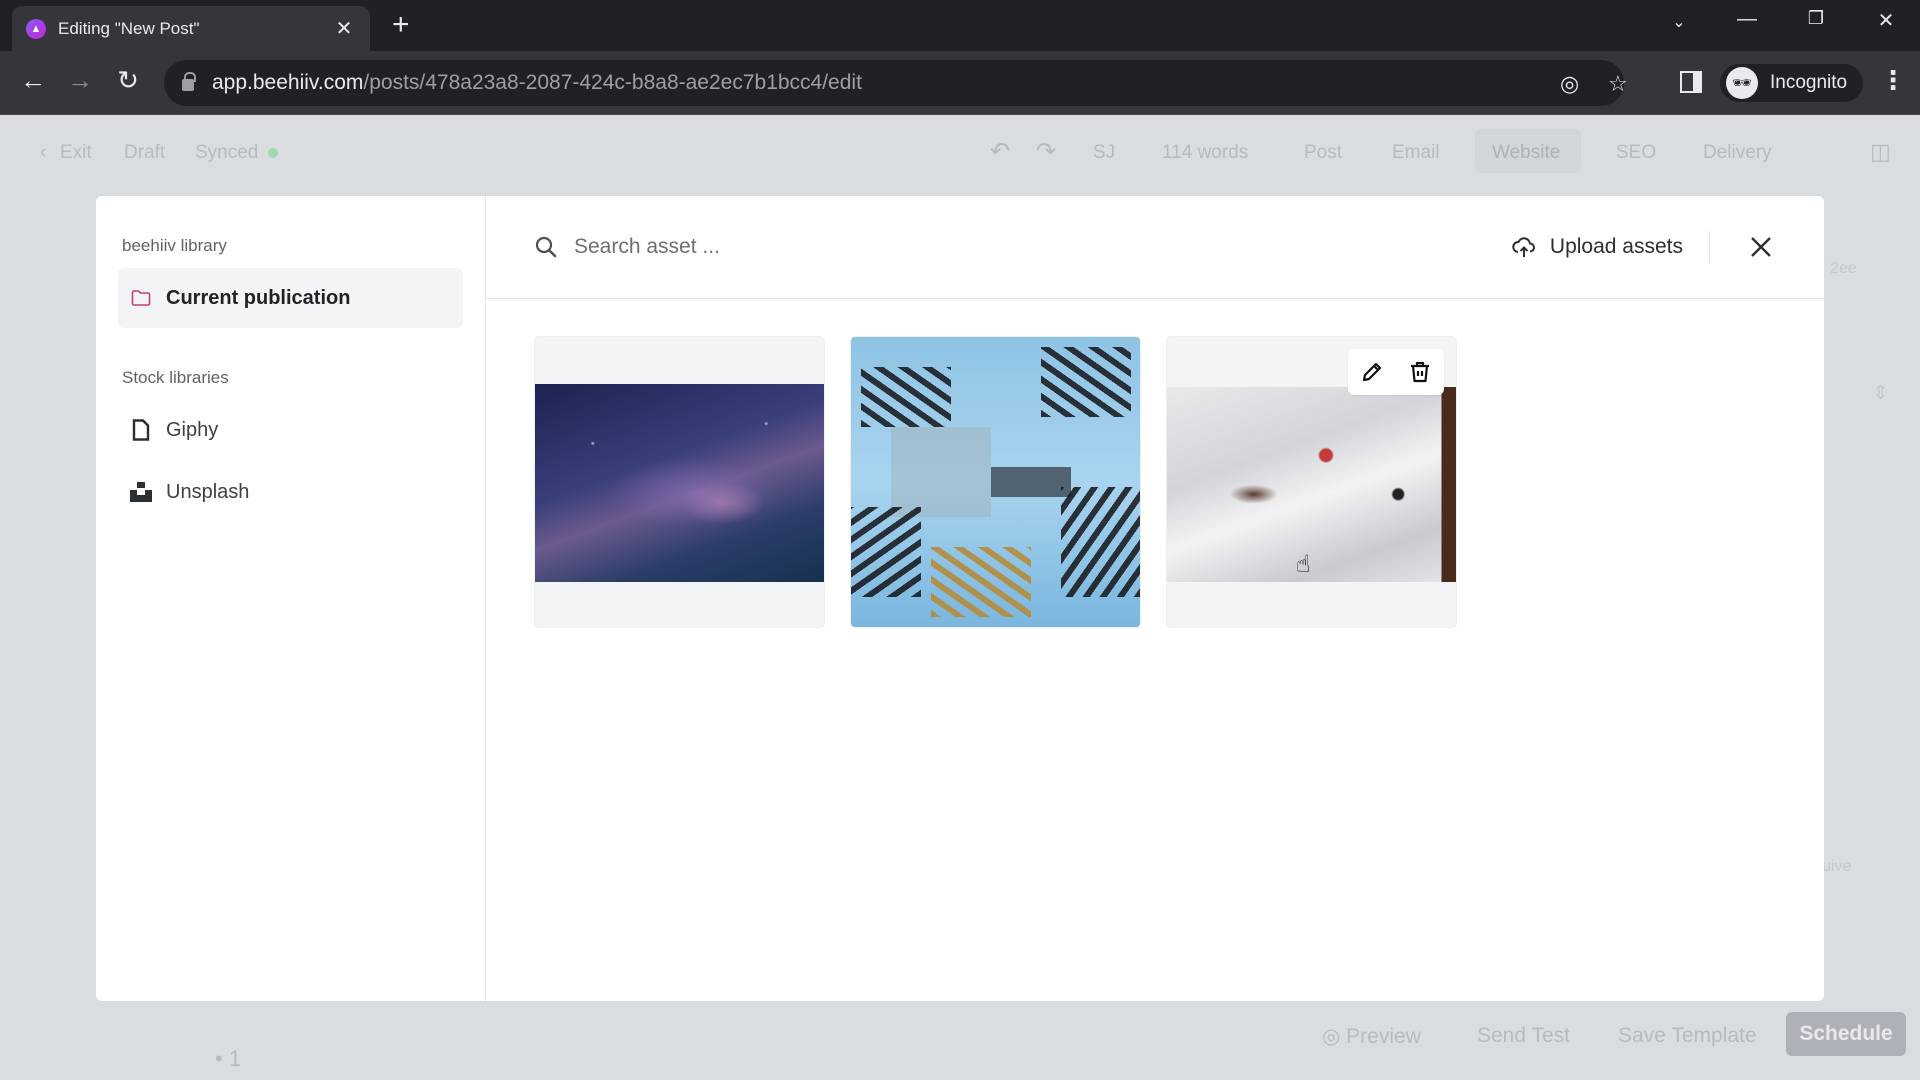 This screenshot has height=1080, width=1920. Describe the element at coordinates (1687, 1036) in the screenshot. I see `save-template-button: Save Template` at that location.